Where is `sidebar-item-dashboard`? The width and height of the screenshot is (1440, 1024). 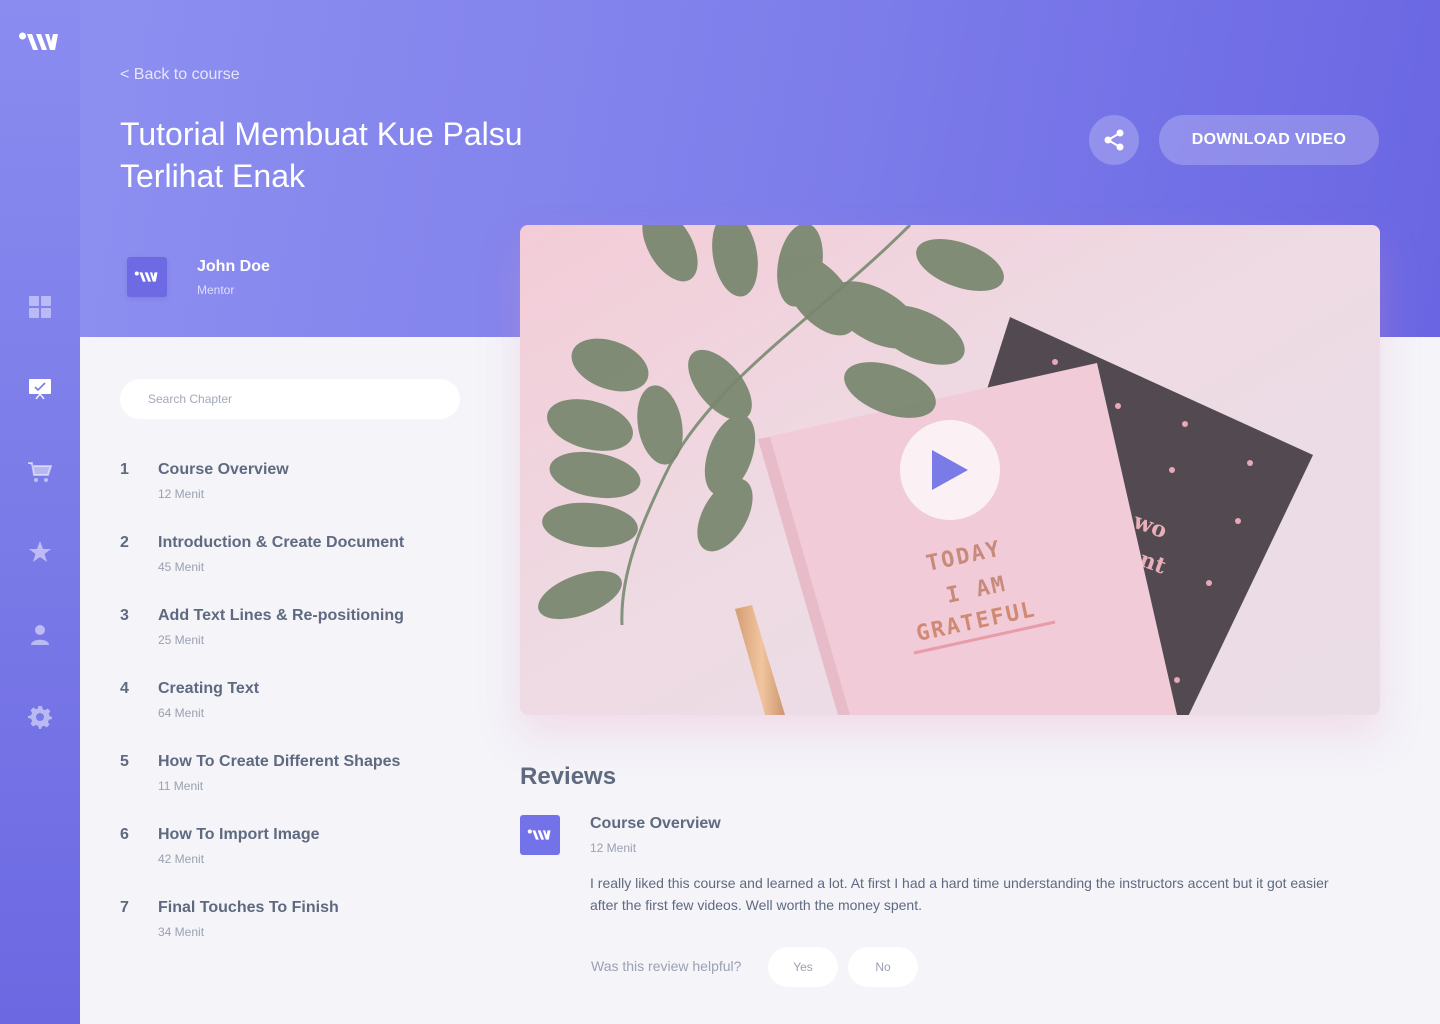
sidebar-item-dashboard is located at coordinates (40, 307).